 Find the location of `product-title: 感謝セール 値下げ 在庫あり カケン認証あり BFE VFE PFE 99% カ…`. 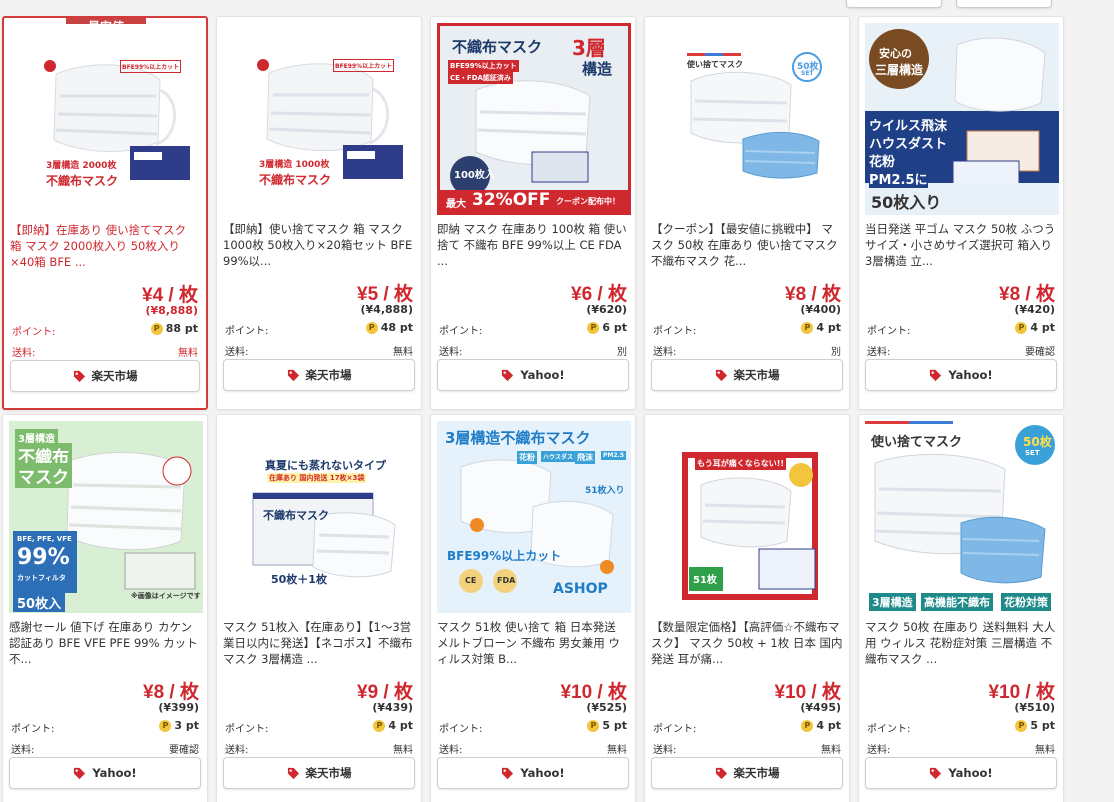

product-title: 感謝セール 値下げ 在庫あり カケン認証あり BFE VFE PFE 99% カ… is located at coordinates (105, 643).